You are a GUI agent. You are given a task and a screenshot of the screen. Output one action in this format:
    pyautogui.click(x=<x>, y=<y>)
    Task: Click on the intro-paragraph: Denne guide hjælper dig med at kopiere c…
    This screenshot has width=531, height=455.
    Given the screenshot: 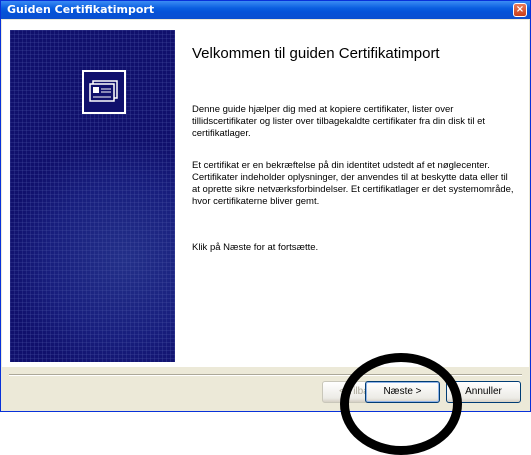 What is the action you would take?
    pyautogui.click(x=339, y=121)
    